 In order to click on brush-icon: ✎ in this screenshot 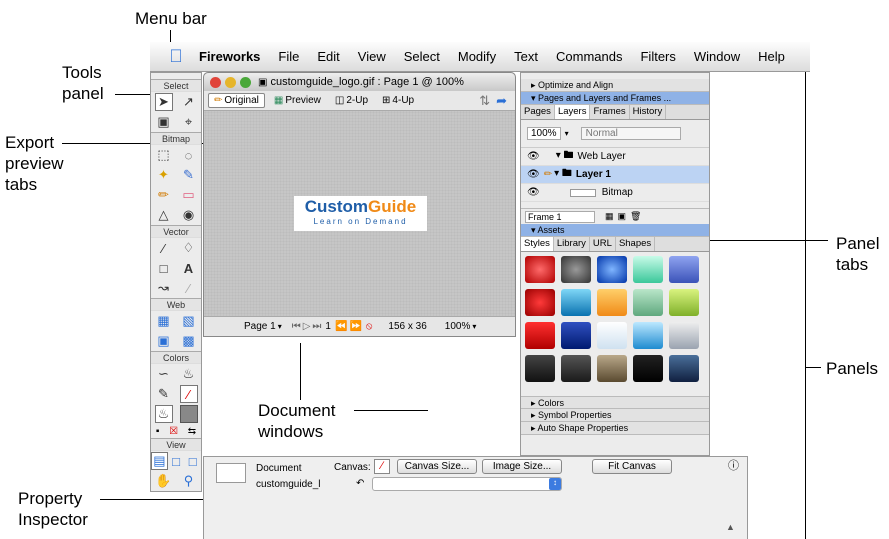, I will do `click(189, 175)`.